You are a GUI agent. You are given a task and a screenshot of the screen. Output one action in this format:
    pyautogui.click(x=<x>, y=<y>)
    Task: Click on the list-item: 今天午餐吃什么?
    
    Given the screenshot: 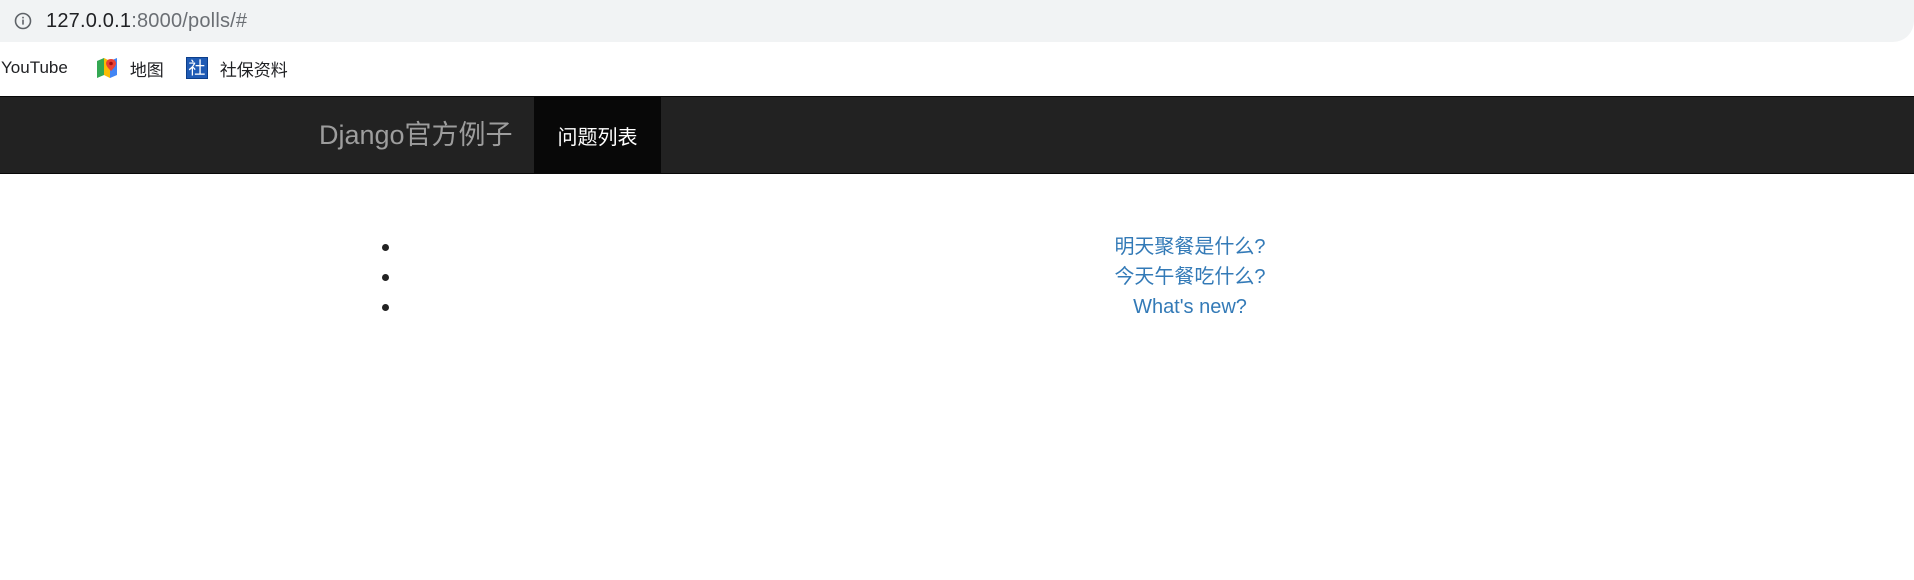 What is the action you would take?
    pyautogui.click(x=880, y=277)
    